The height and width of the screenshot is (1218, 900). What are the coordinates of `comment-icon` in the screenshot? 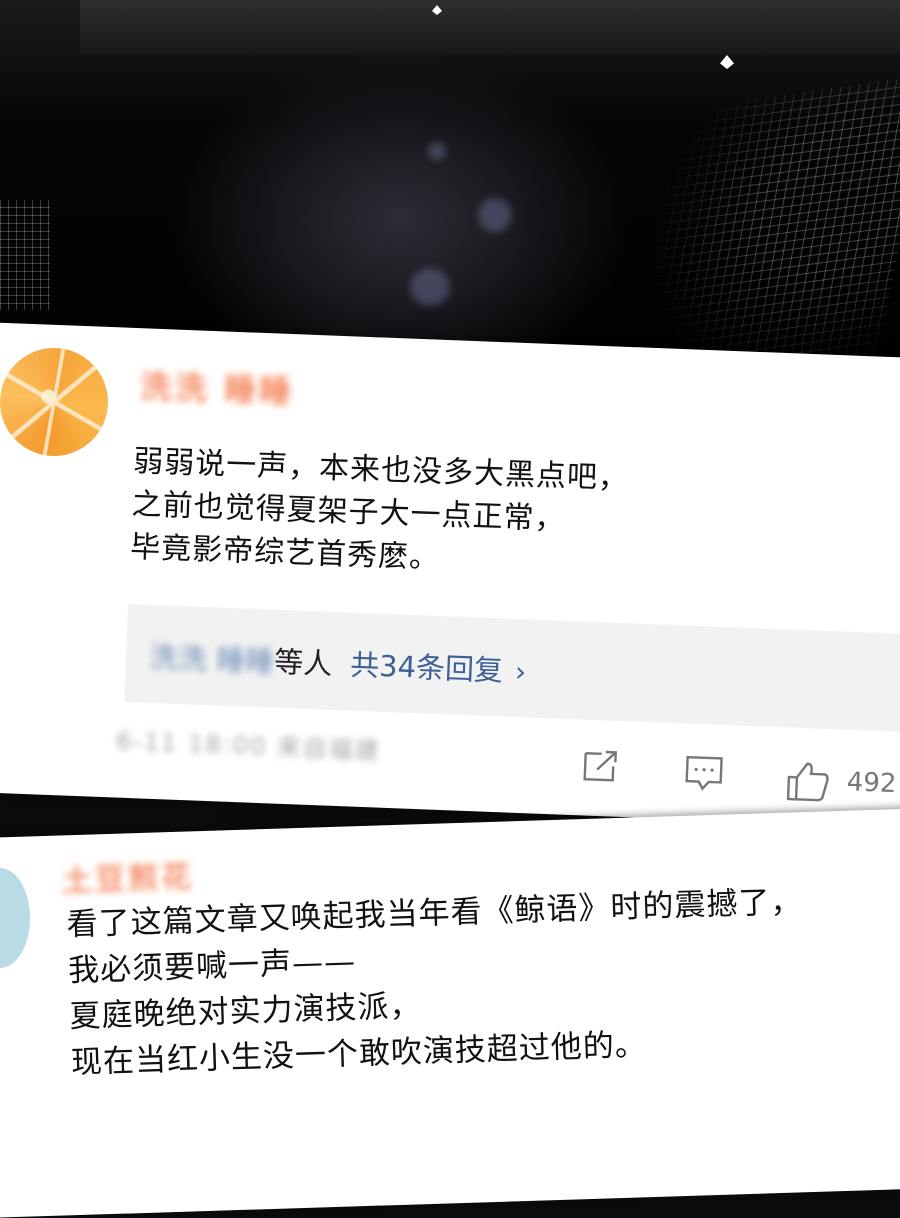 It's located at (705, 774).